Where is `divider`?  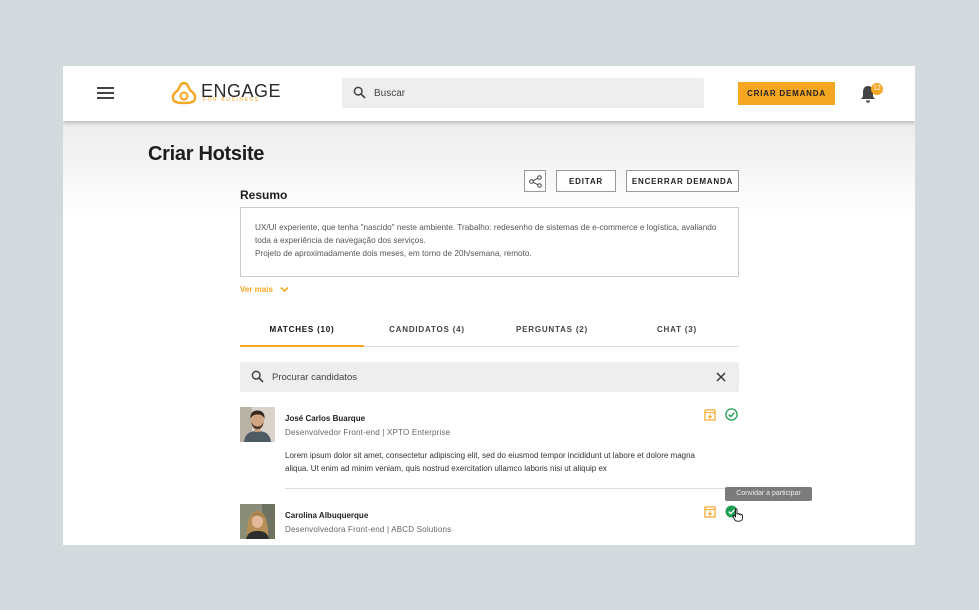 divider is located at coordinates (512, 488).